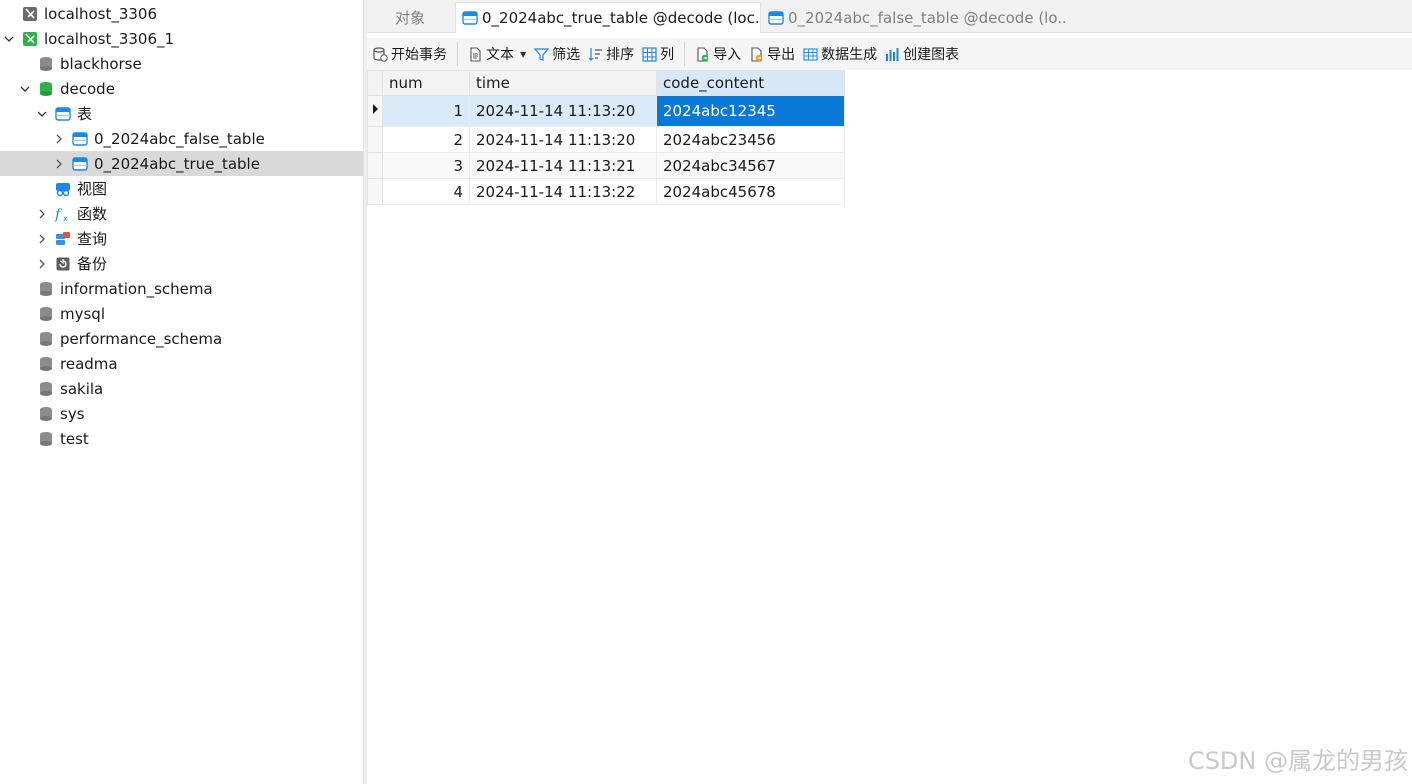 This screenshot has height=784, width=1412. I want to click on cell-num: 1, so click(426, 111).